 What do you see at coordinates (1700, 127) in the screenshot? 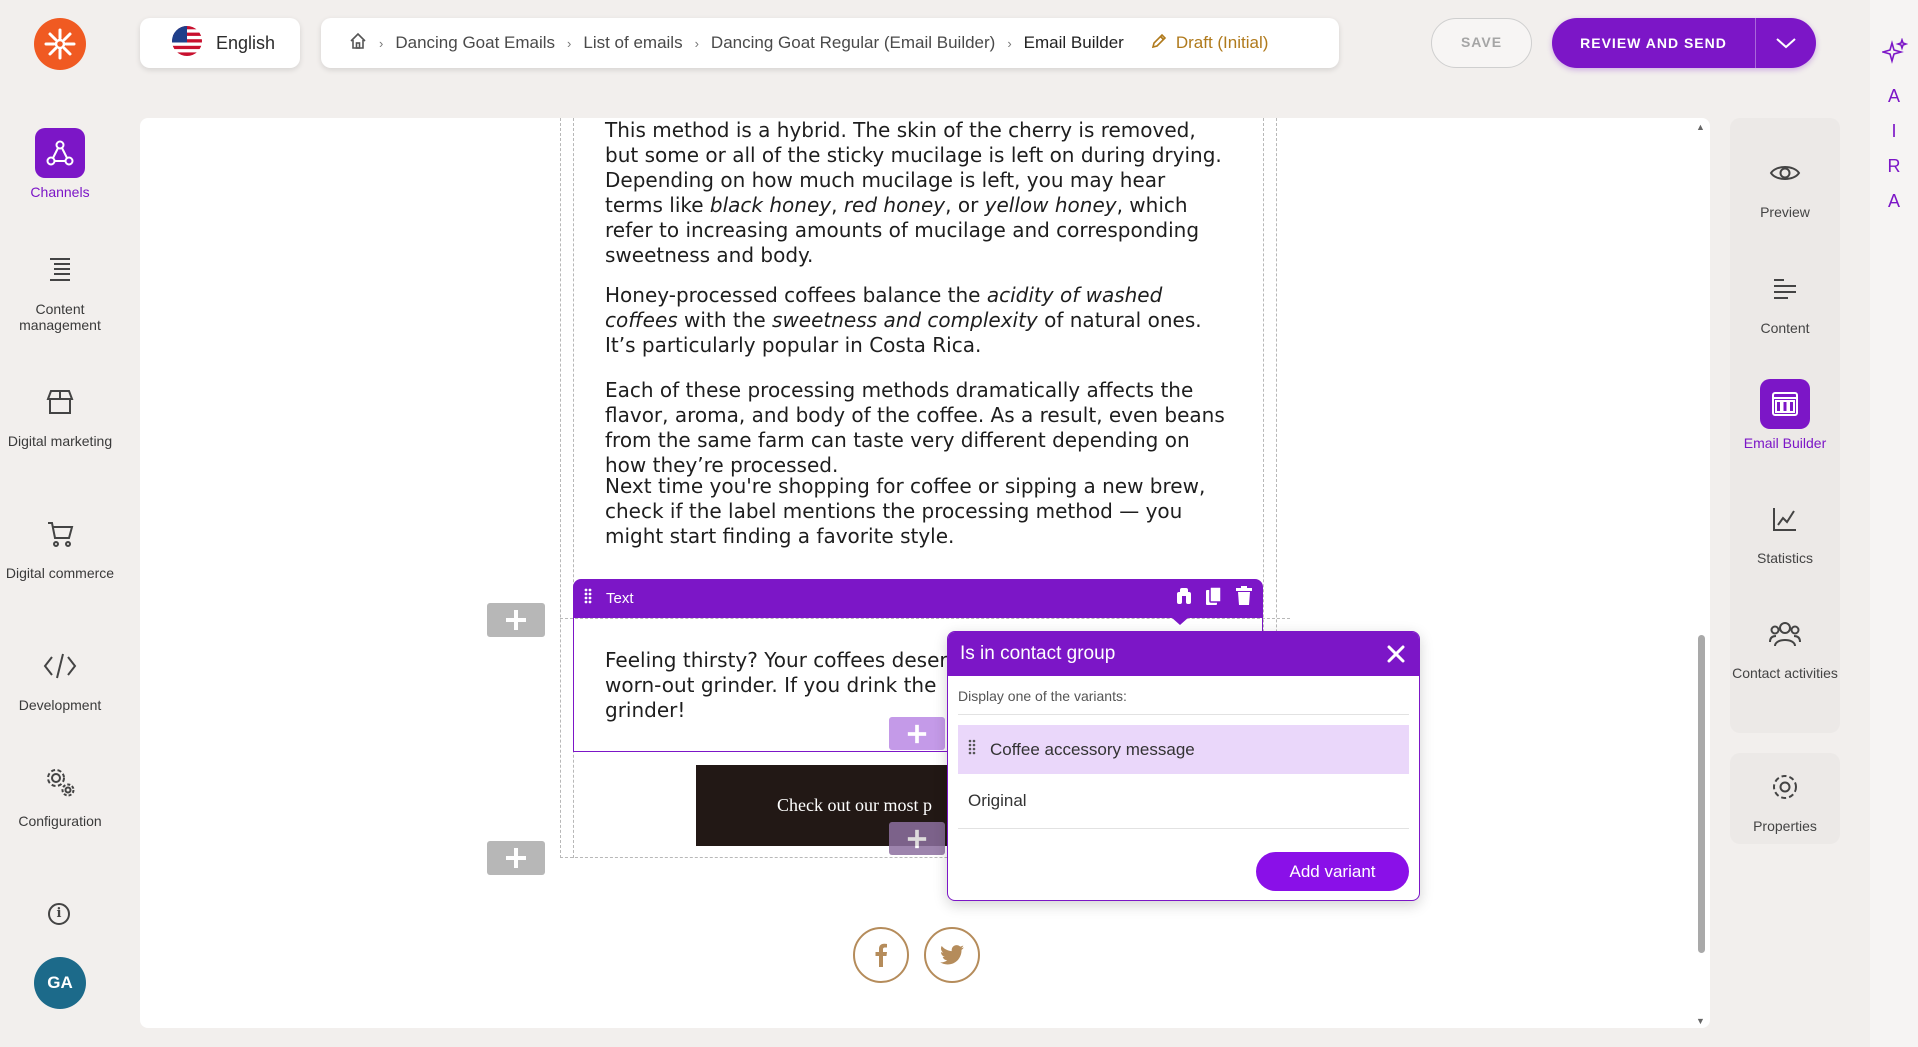
I see `scroll-up-arrow: ▲` at bounding box center [1700, 127].